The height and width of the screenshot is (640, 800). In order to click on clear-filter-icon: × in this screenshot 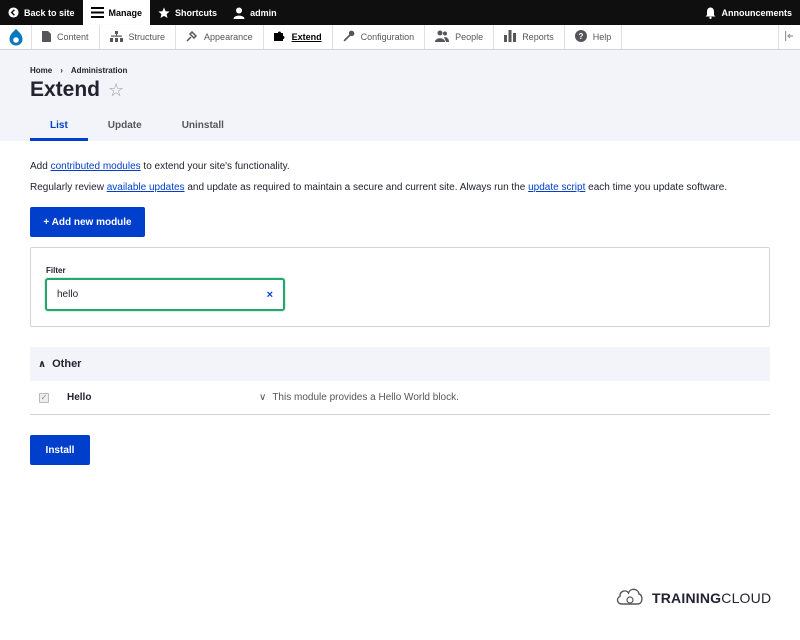, I will do `click(270, 295)`.